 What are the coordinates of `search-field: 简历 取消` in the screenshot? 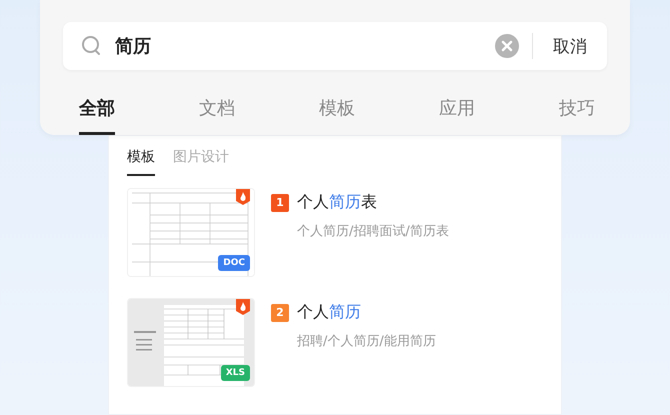 It's located at (335, 46).